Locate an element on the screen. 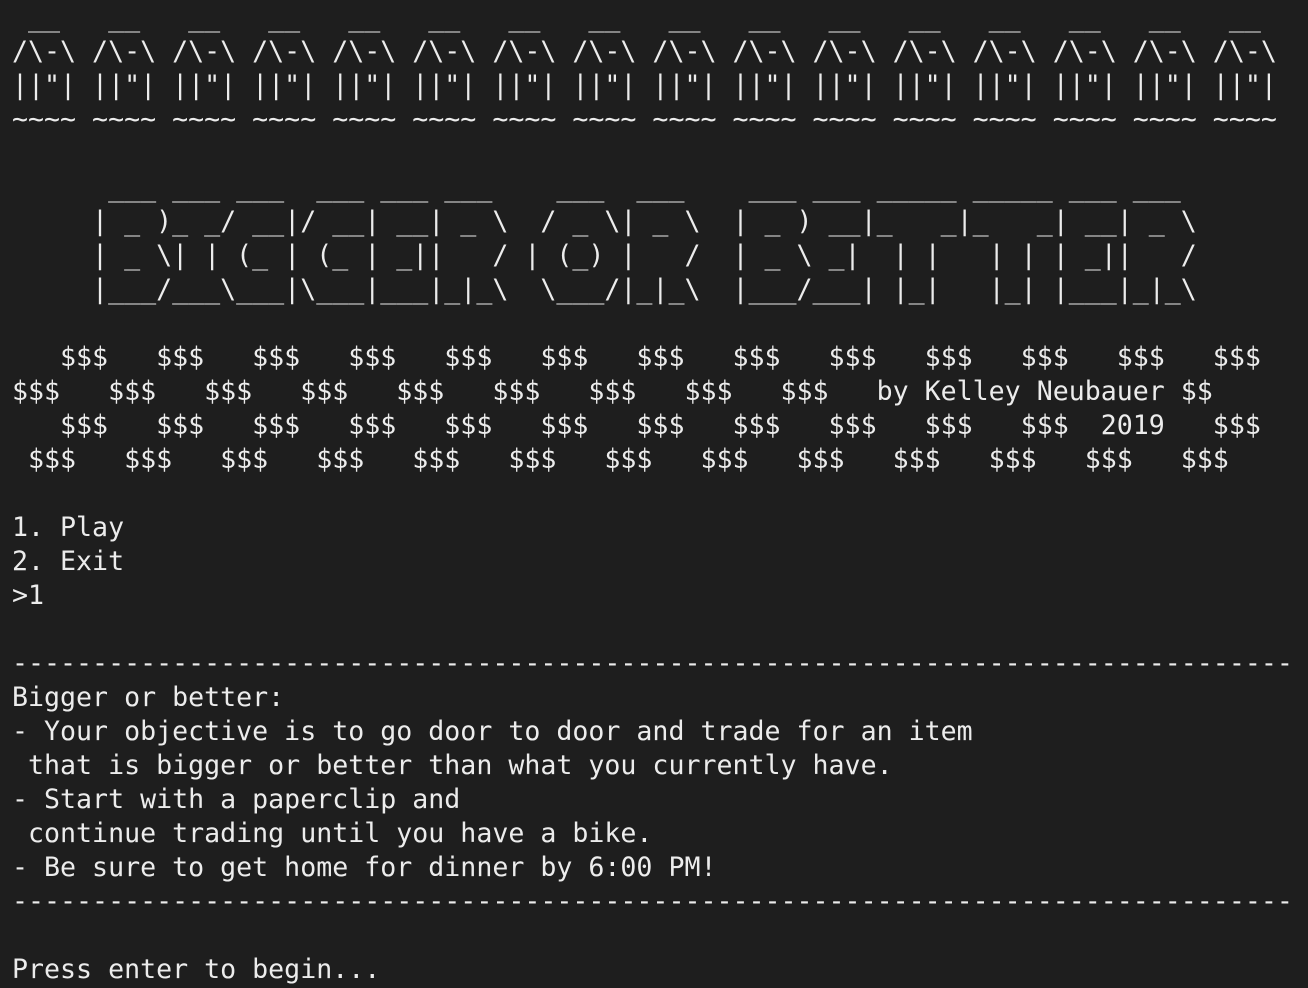 The height and width of the screenshot is (988, 1308). instructions-heading: Bigger or better: is located at coordinates (148, 697).